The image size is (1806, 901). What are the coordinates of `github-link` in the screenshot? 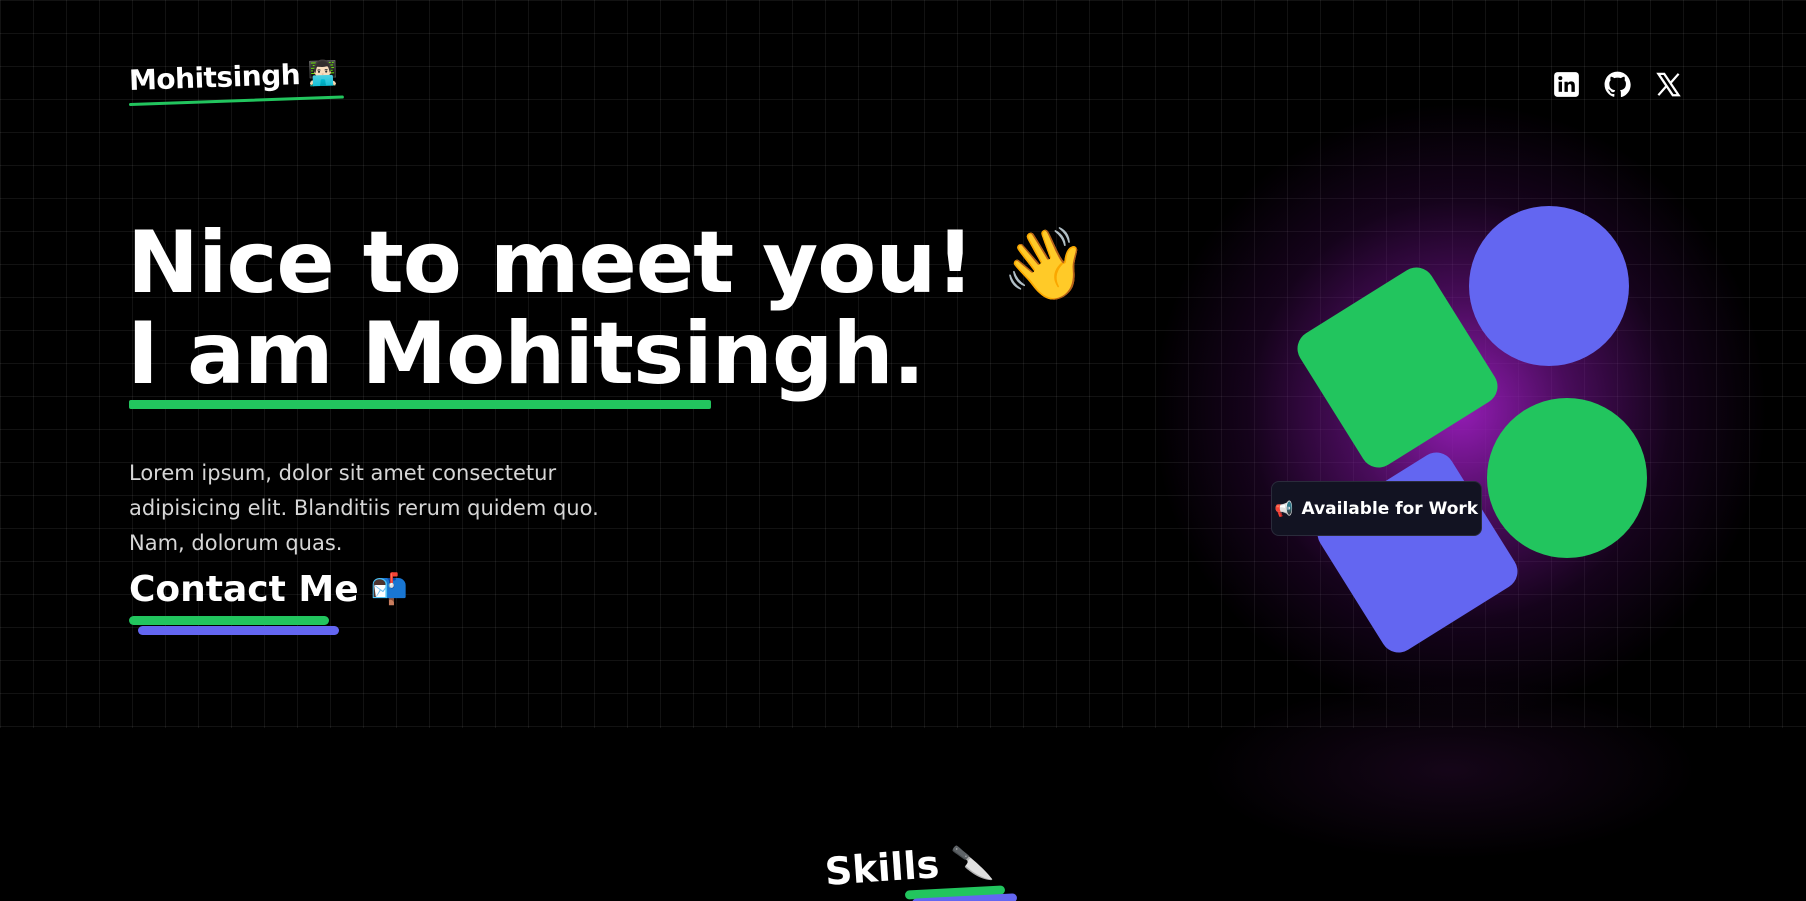 It's located at (1617, 84).